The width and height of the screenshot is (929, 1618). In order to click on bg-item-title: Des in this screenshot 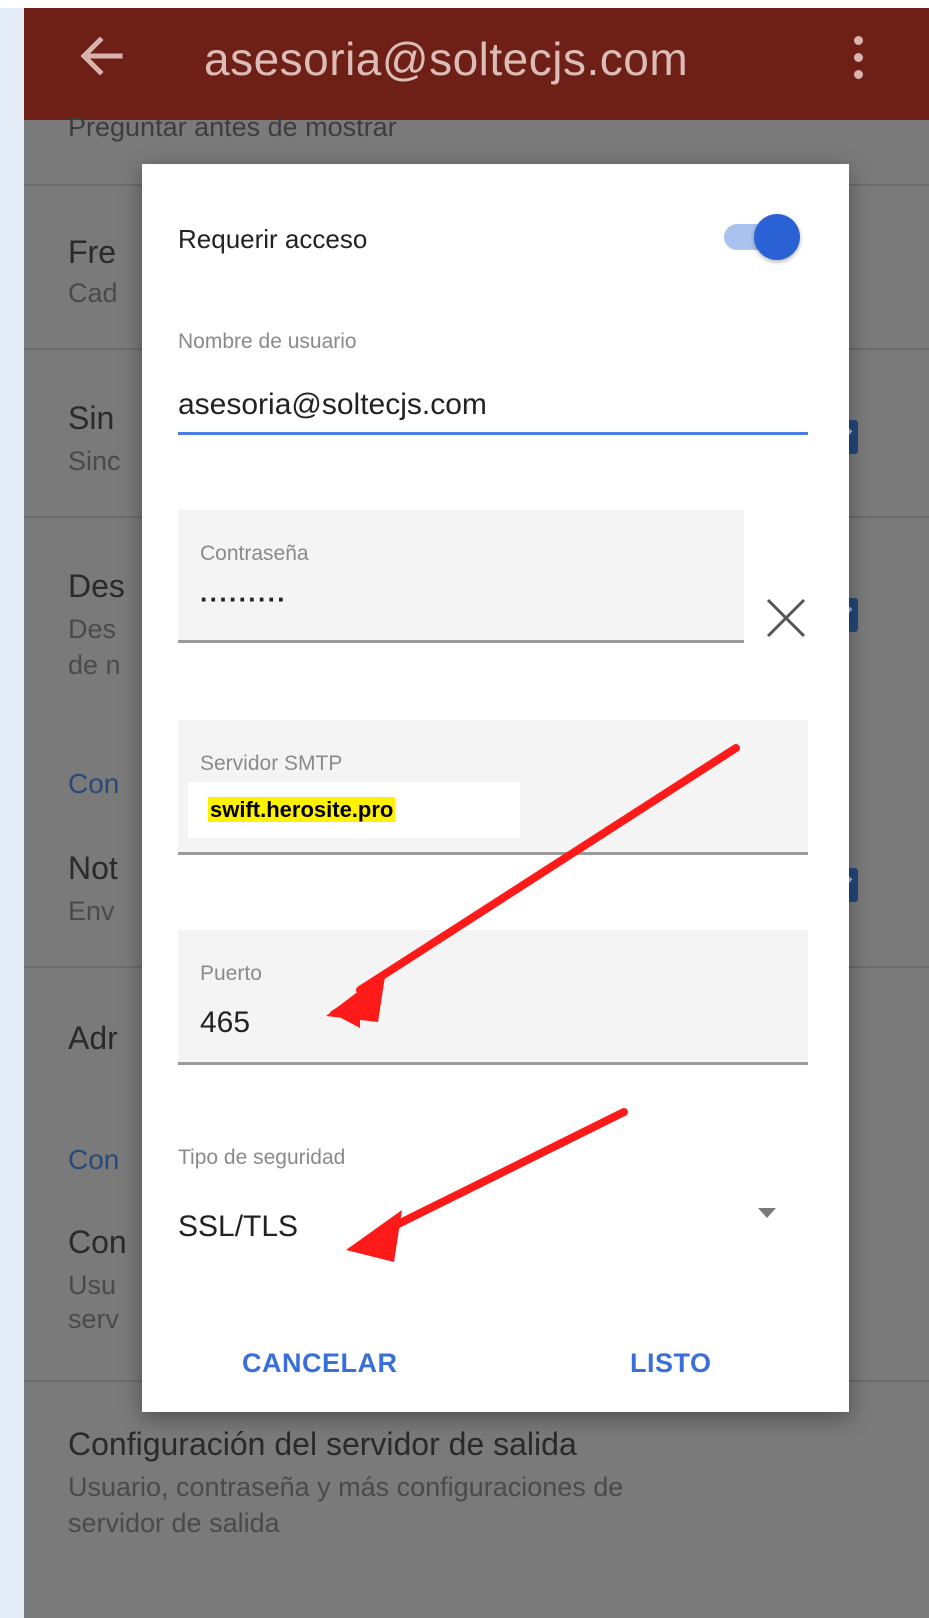, I will do `click(96, 586)`.